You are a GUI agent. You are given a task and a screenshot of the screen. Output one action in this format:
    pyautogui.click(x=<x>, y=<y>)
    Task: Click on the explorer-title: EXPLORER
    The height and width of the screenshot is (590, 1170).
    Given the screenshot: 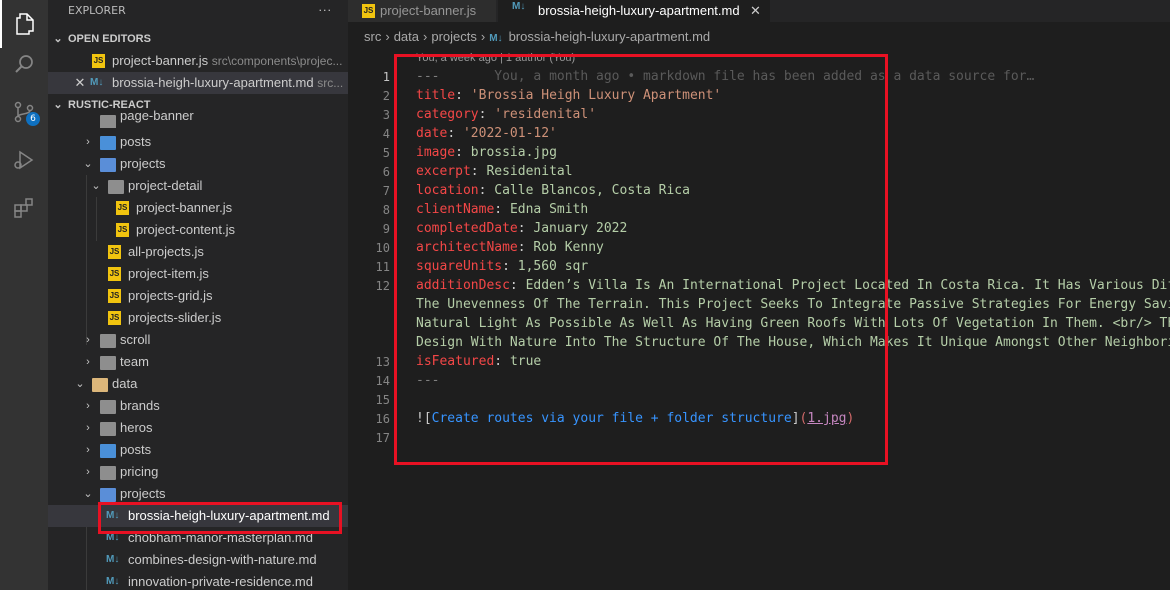 What is the action you would take?
    pyautogui.click(x=97, y=10)
    